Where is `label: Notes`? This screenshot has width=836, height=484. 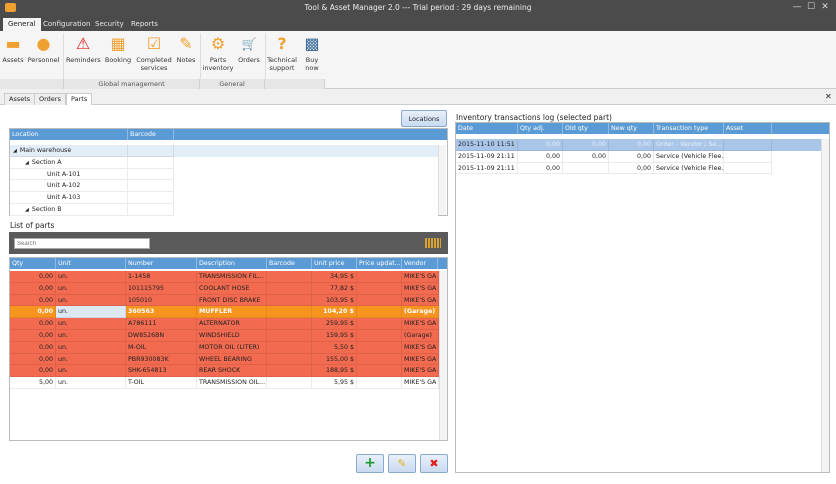
label: Notes is located at coordinates (186, 60).